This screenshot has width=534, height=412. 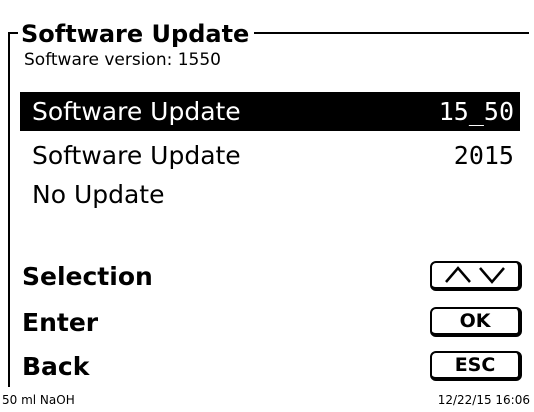 What do you see at coordinates (270, 194) in the screenshot?
I see `menu-item-no-update: No Update` at bounding box center [270, 194].